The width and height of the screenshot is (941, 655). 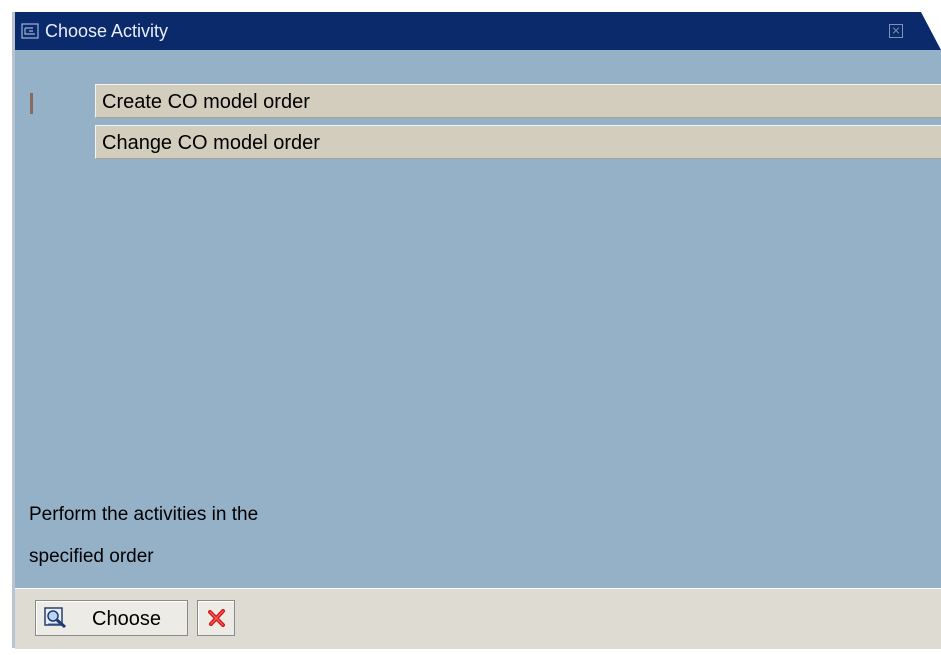 I want to click on help-text-line2: specified order, so click(x=91, y=556).